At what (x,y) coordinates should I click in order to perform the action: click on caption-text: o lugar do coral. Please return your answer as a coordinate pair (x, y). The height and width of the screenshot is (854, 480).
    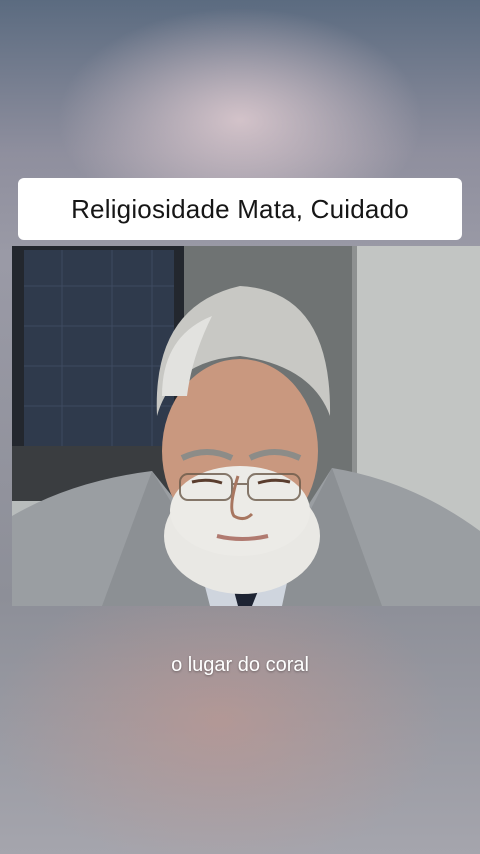
    Looking at the image, I should click on (240, 665).